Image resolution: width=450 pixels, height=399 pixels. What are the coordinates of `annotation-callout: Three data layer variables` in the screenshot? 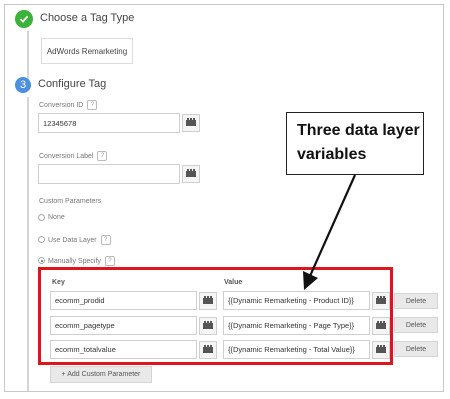 It's located at (355, 143).